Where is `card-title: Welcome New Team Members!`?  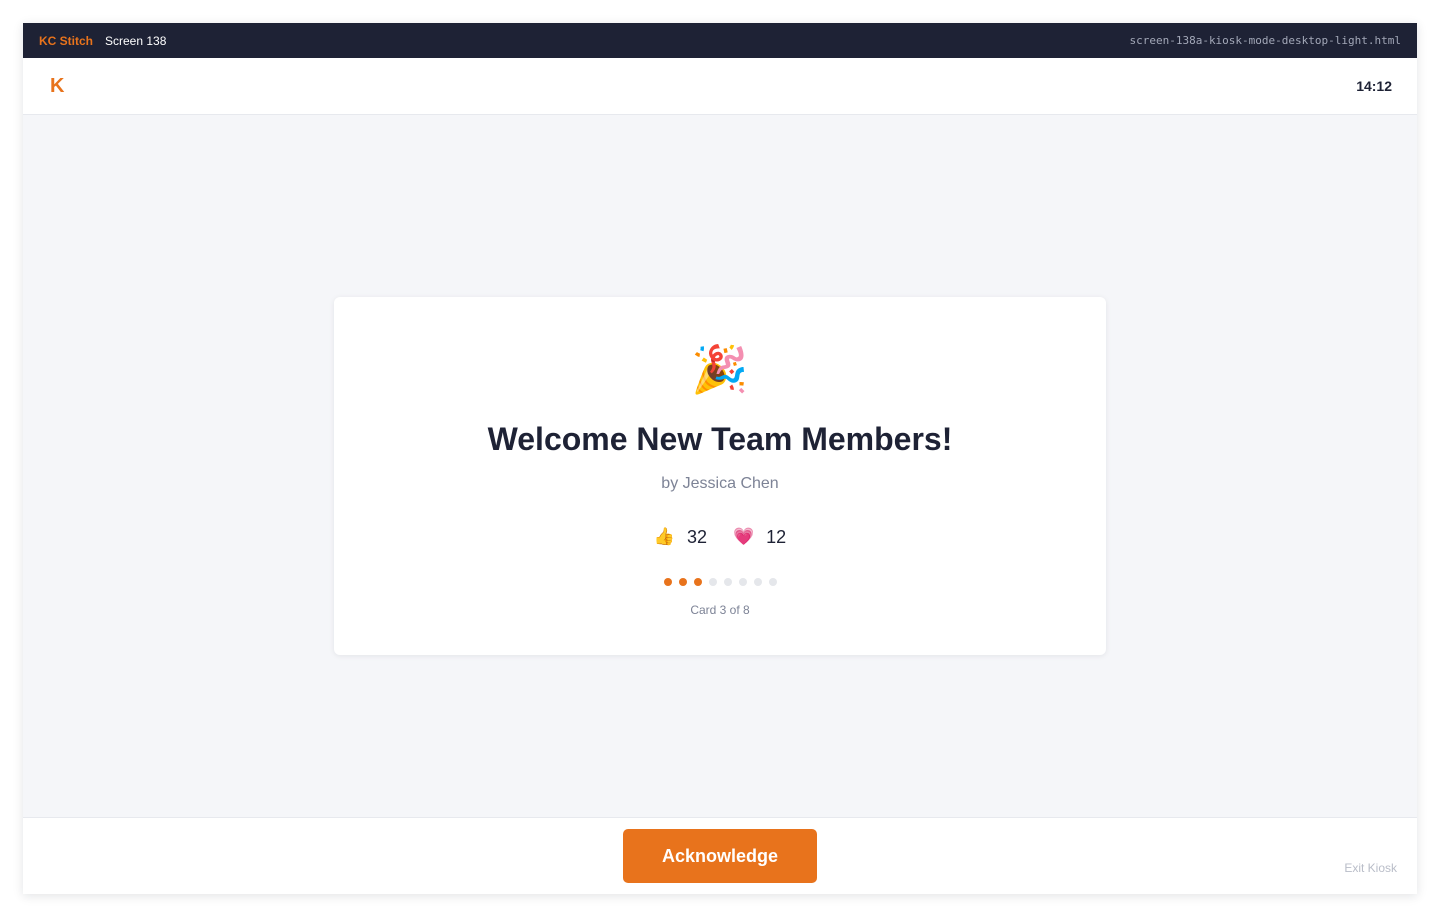 card-title: Welcome New Team Members! is located at coordinates (720, 439).